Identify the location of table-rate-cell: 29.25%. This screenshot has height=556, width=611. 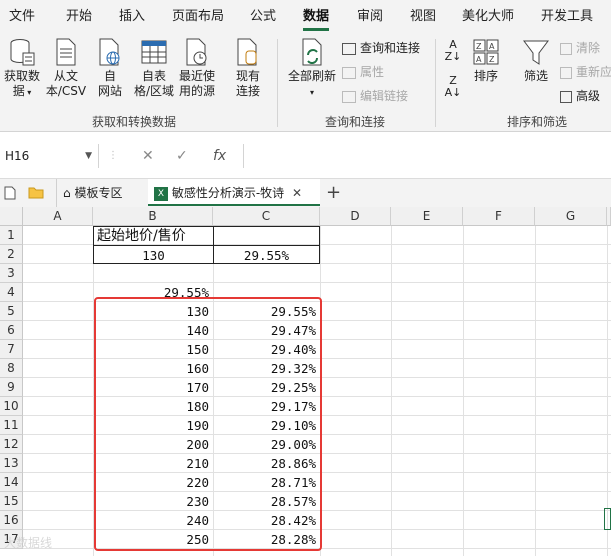
(266, 387).